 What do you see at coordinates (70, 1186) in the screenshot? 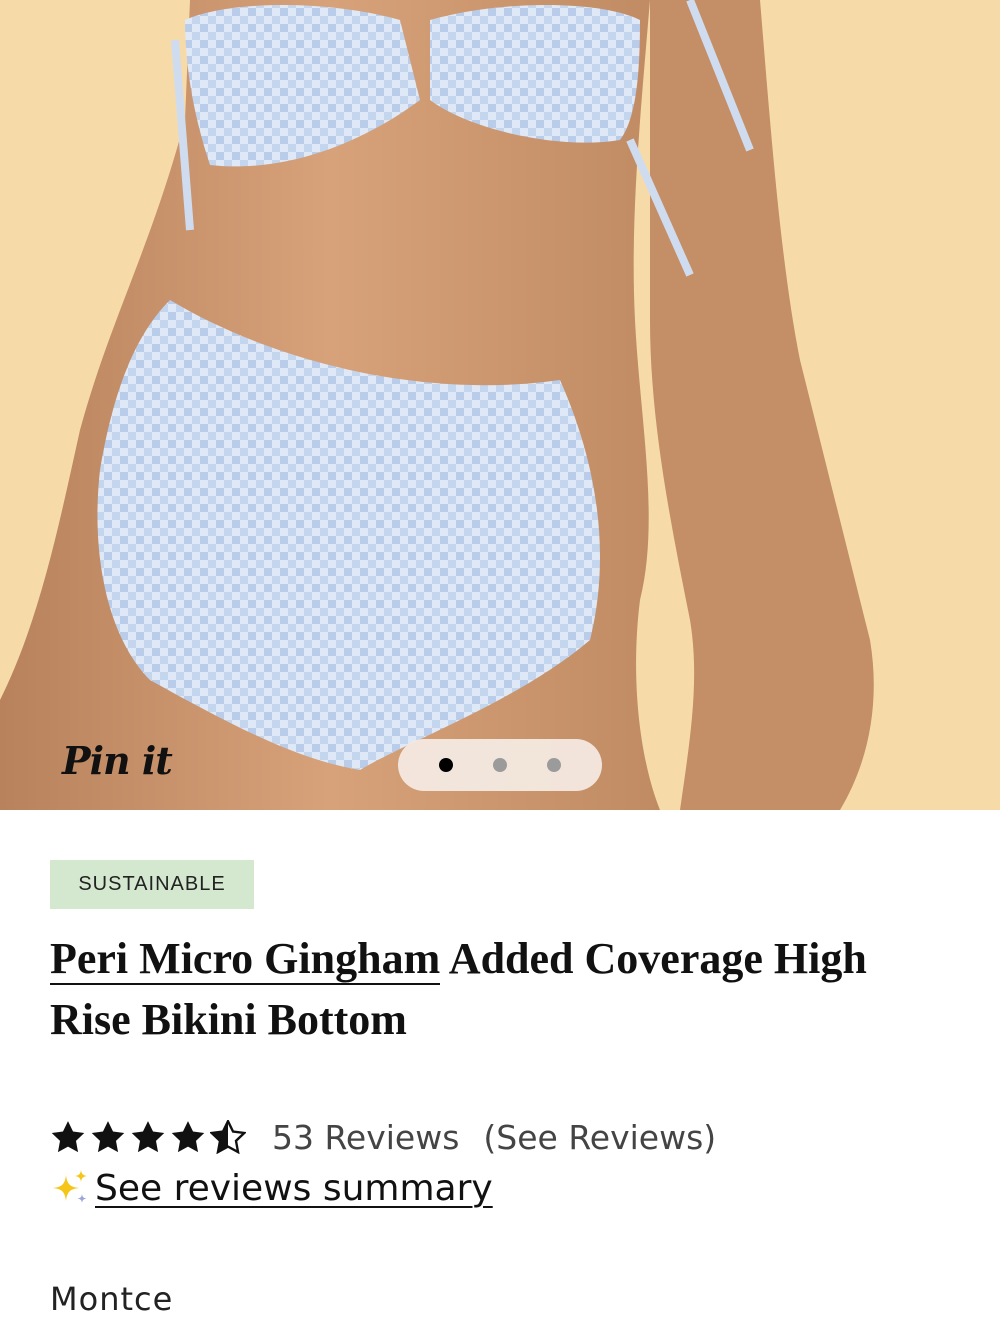
I see `sparkle-icon` at bounding box center [70, 1186].